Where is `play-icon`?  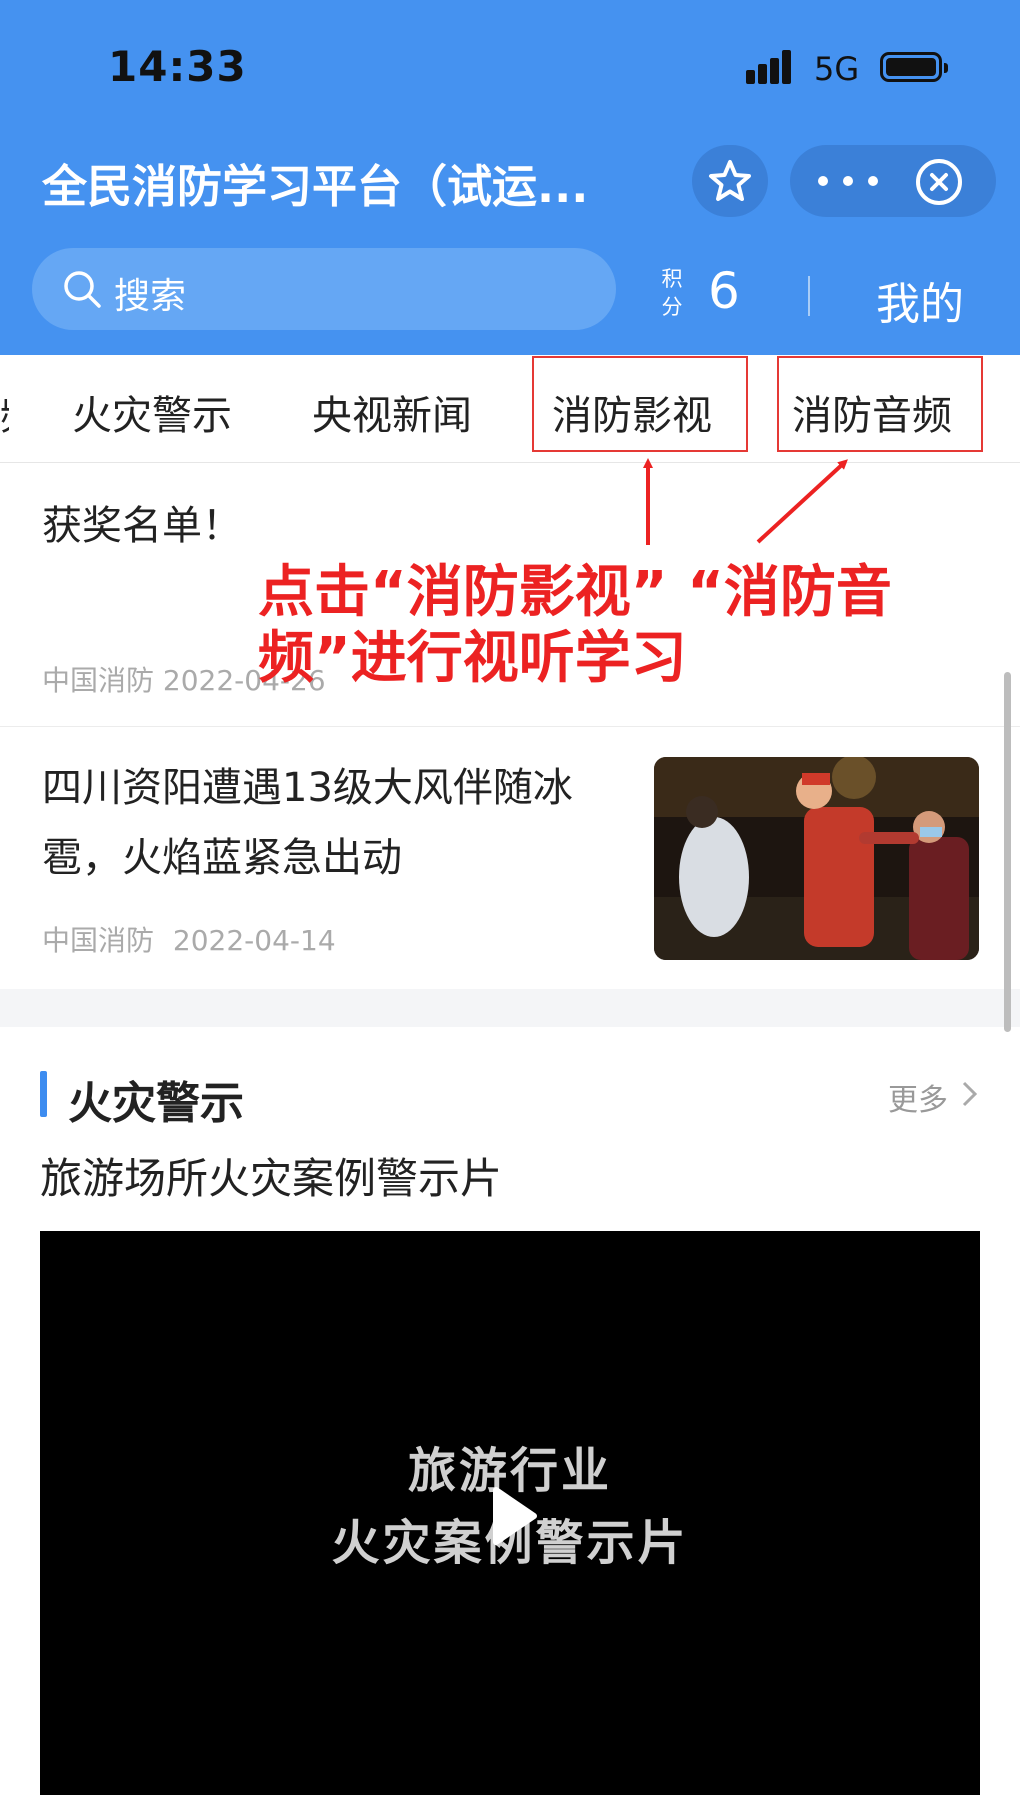 play-icon is located at coordinates (513, 1516).